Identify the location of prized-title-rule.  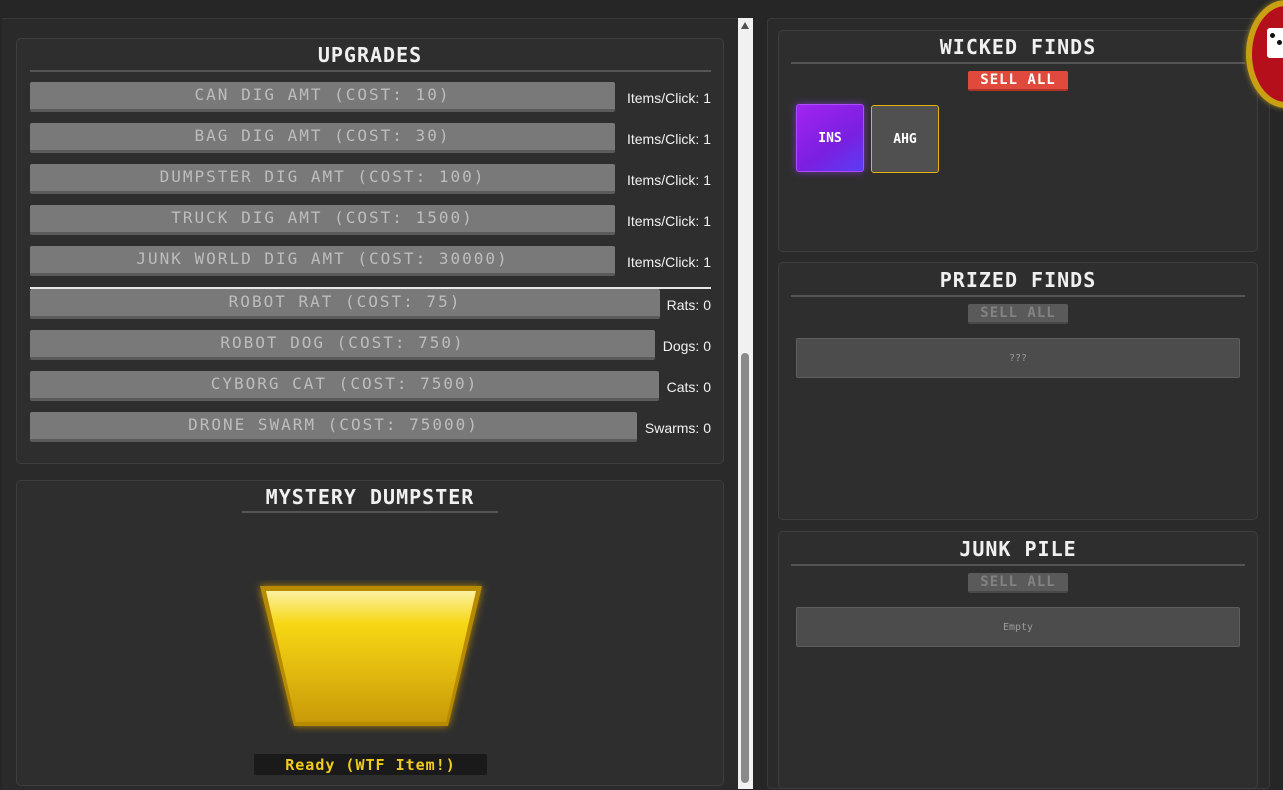
(1018, 296).